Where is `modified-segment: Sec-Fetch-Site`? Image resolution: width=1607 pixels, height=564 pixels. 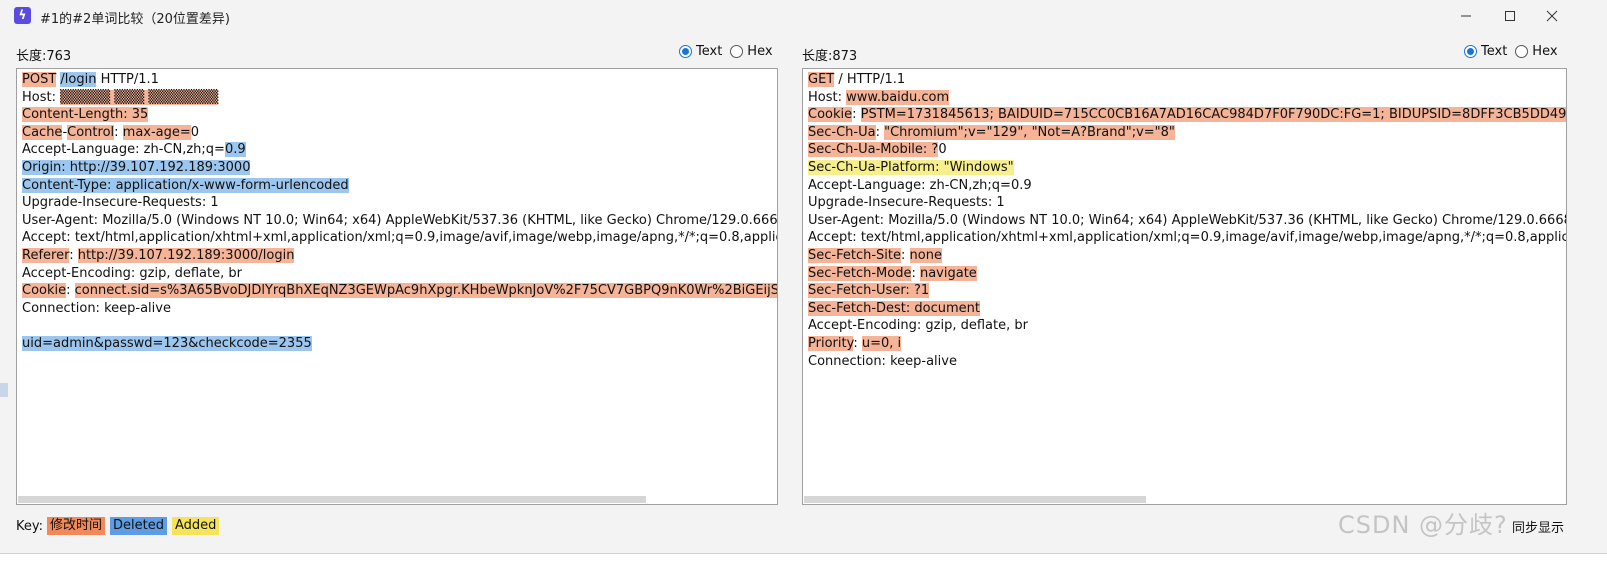
modified-segment: Sec-Fetch-Site is located at coordinates (854, 255).